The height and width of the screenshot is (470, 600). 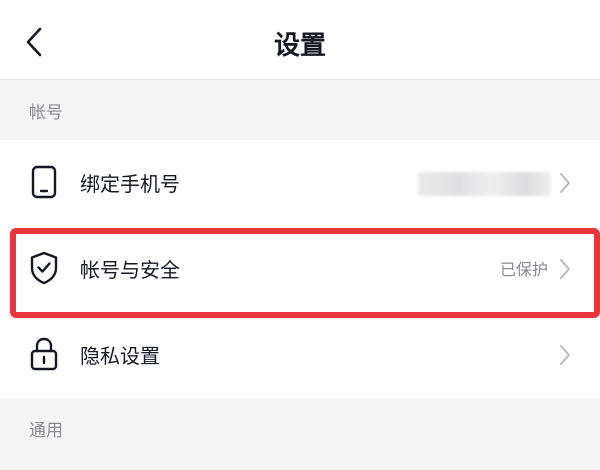 I want to click on section-header-account: 帐号, so click(x=300, y=110).